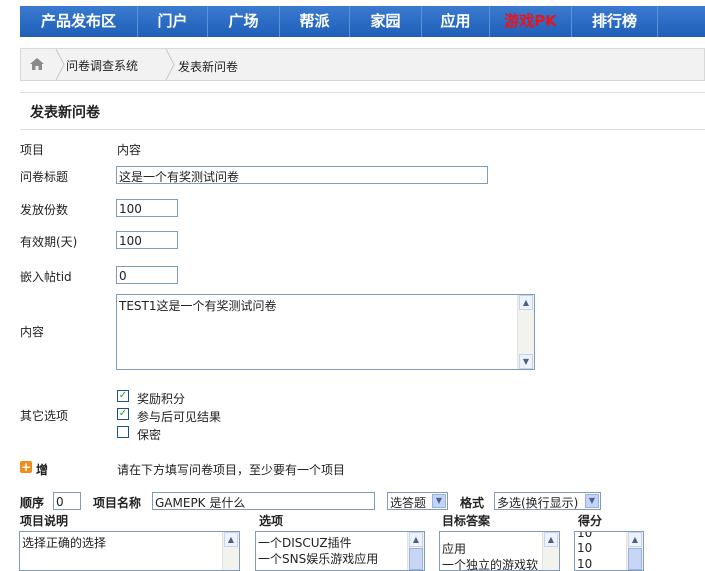 The image size is (705, 571). What do you see at coordinates (179, 417) in the screenshot?
I see `show-results-label: 参与后可见结果` at bounding box center [179, 417].